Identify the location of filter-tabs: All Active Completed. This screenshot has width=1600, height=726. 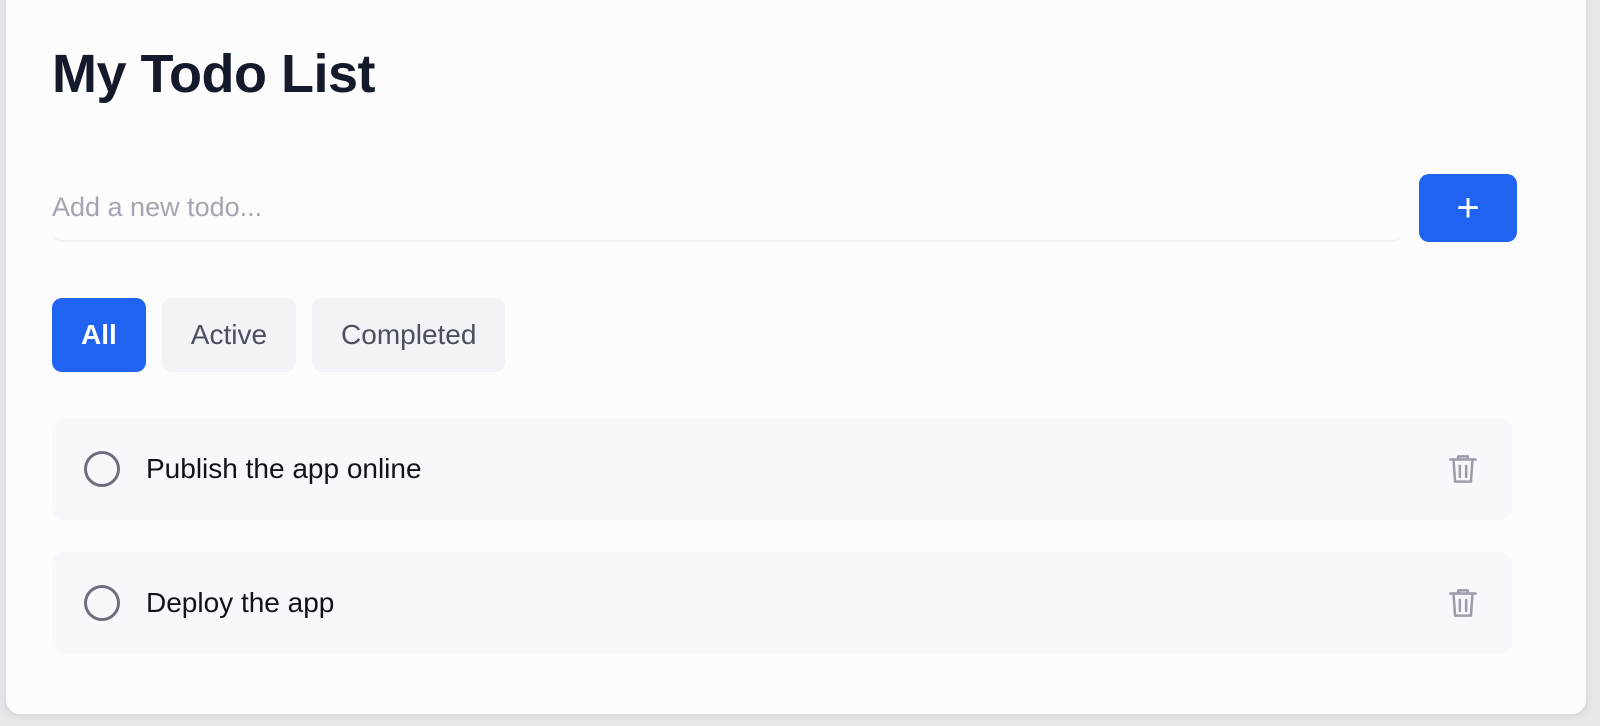
(279, 335).